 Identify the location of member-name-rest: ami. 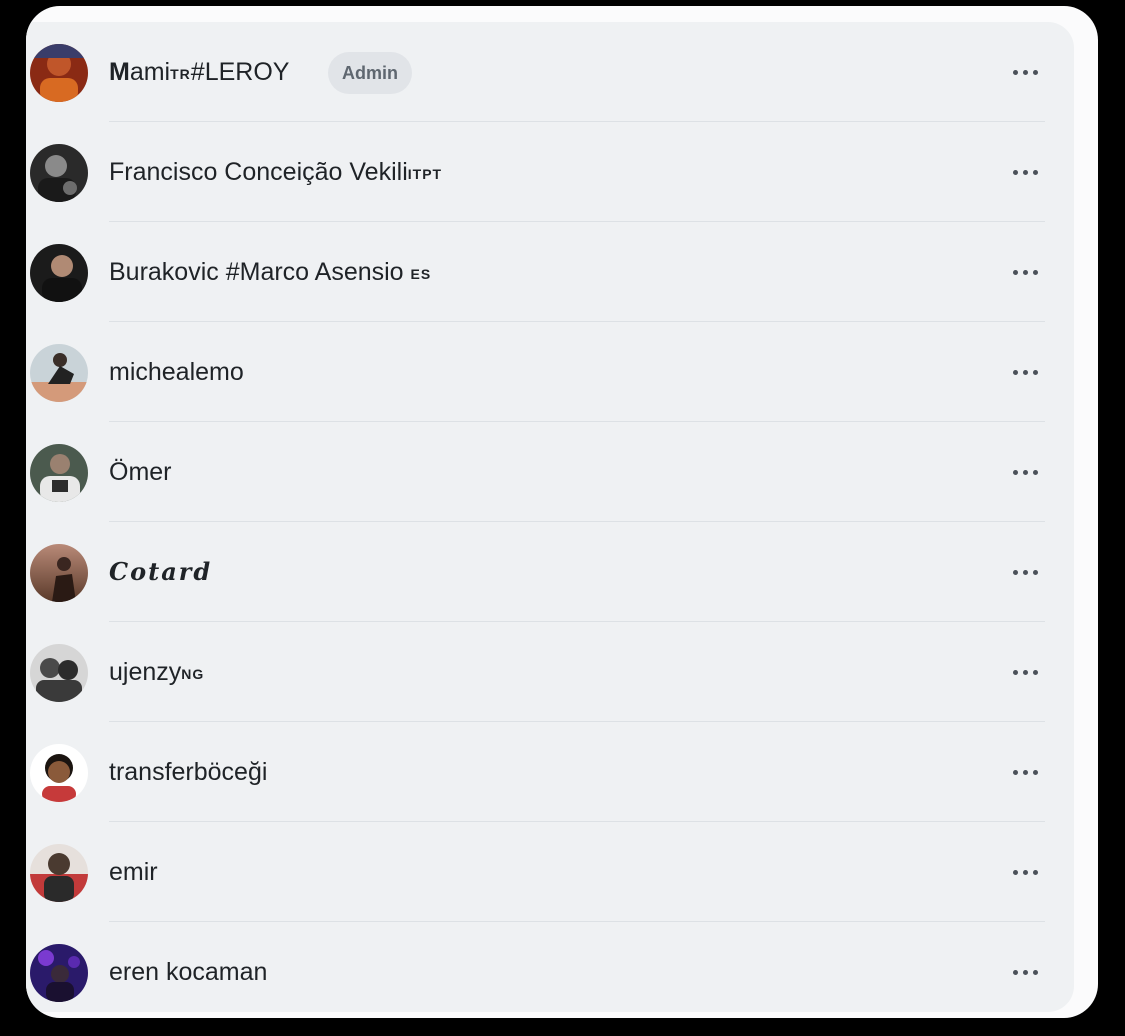
(150, 72).